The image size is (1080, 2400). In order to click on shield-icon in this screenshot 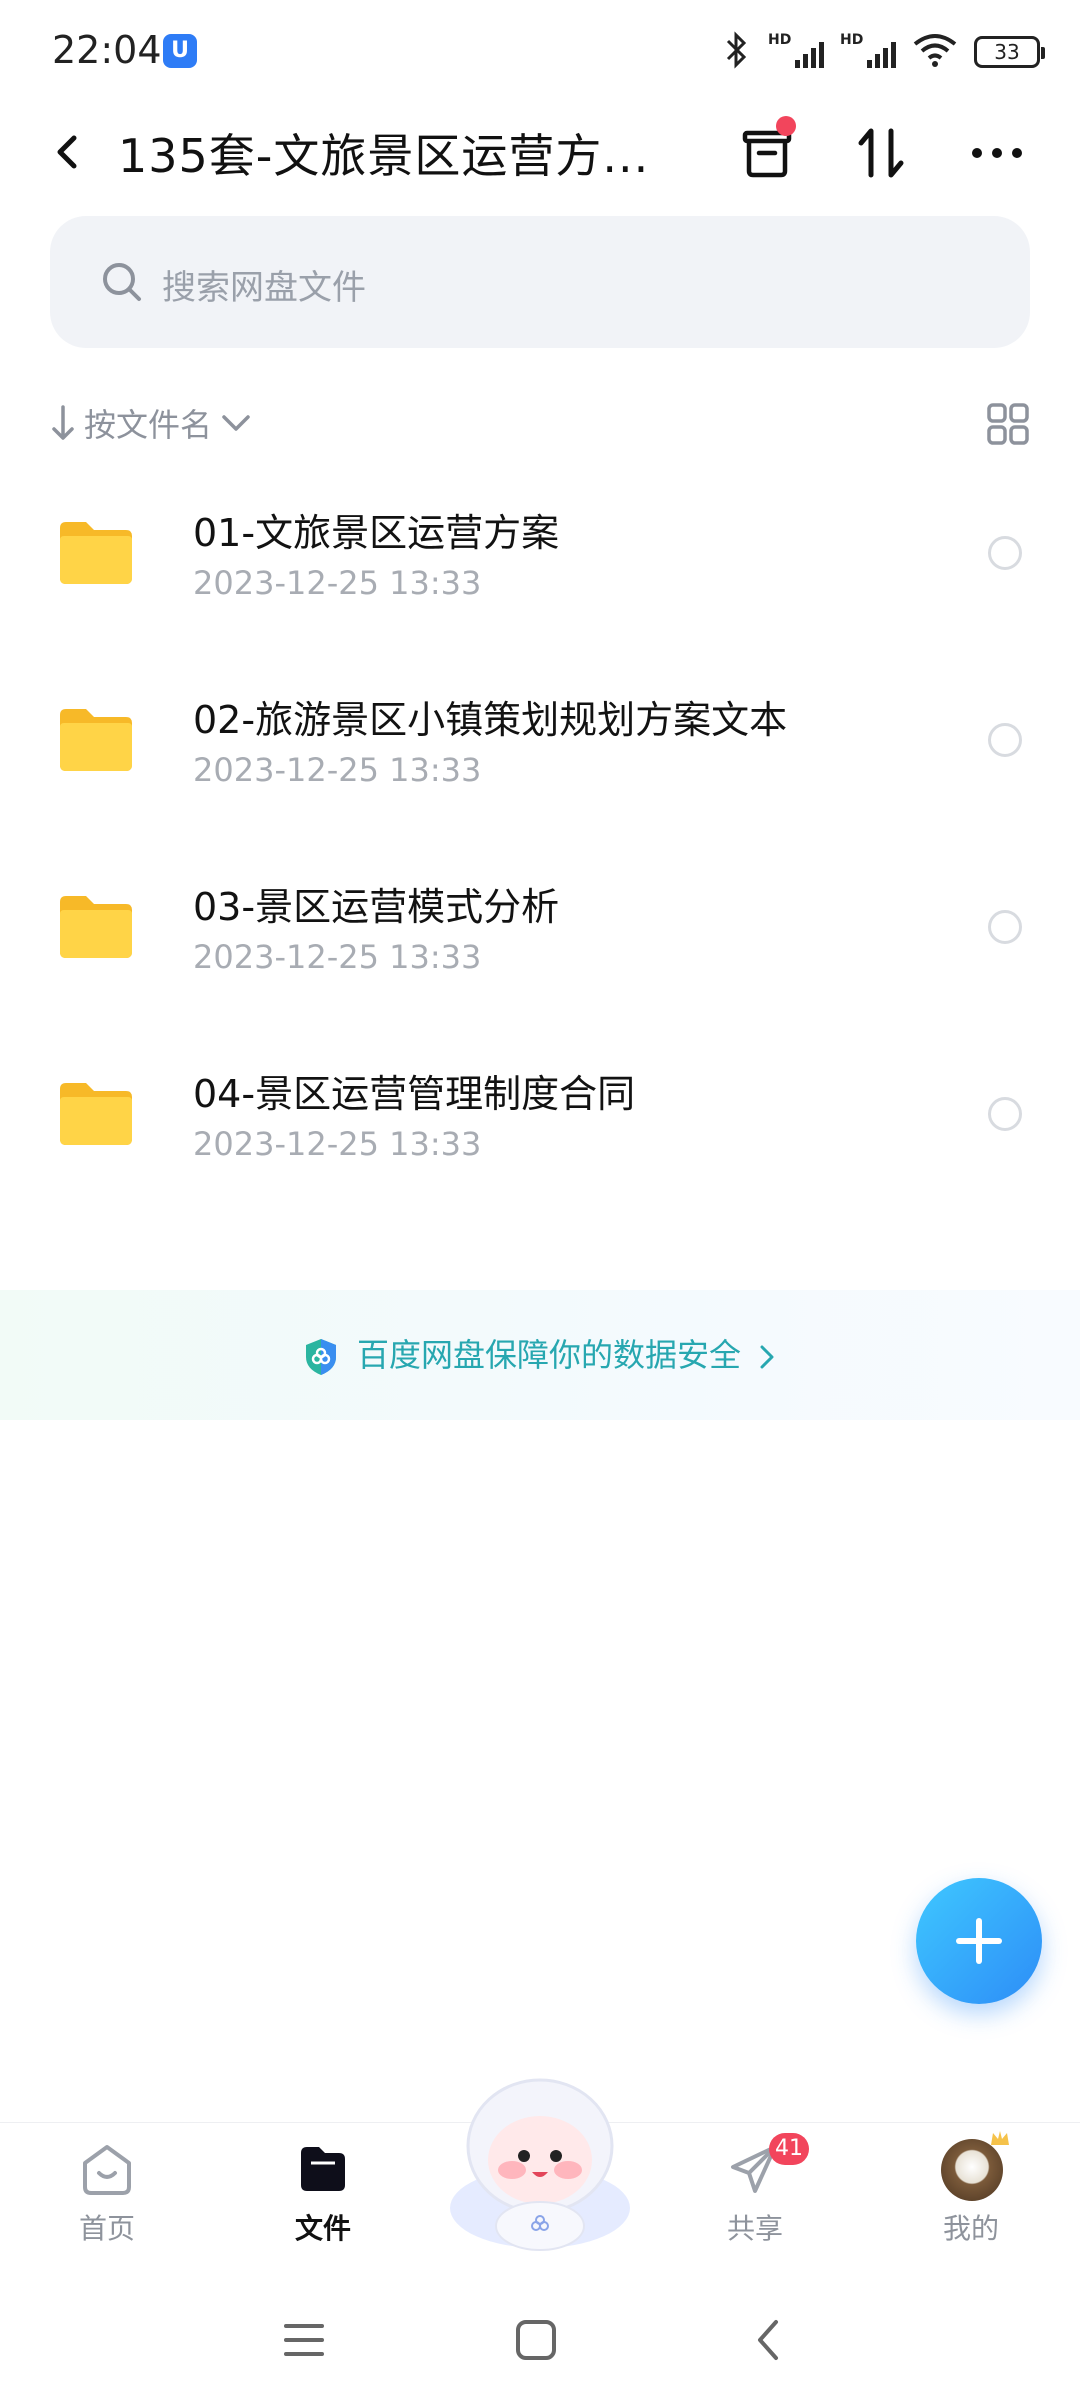, I will do `click(320, 1357)`.